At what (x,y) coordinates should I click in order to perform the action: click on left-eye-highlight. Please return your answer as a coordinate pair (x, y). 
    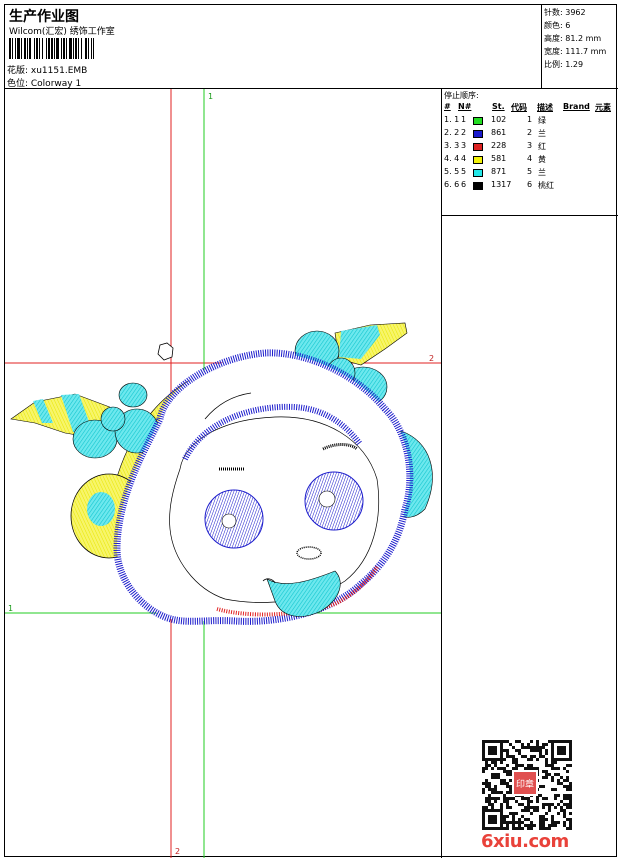
    Looking at the image, I should click on (229, 521).